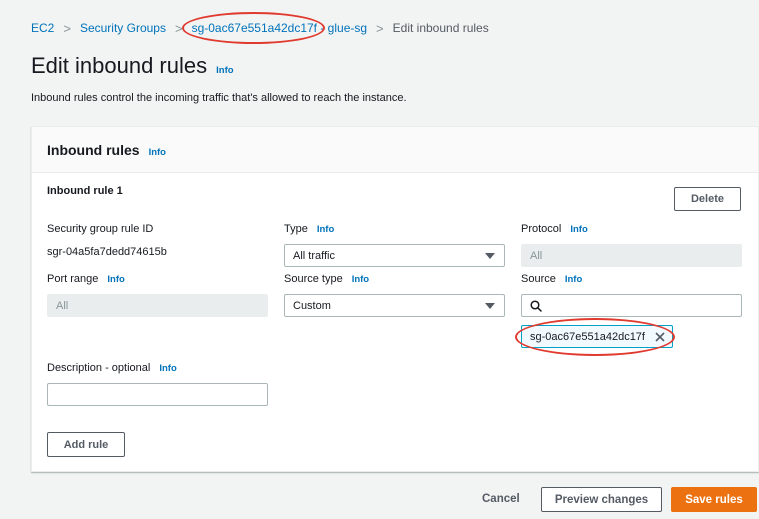  What do you see at coordinates (296, 229) in the screenshot?
I see `type-label: Type` at bounding box center [296, 229].